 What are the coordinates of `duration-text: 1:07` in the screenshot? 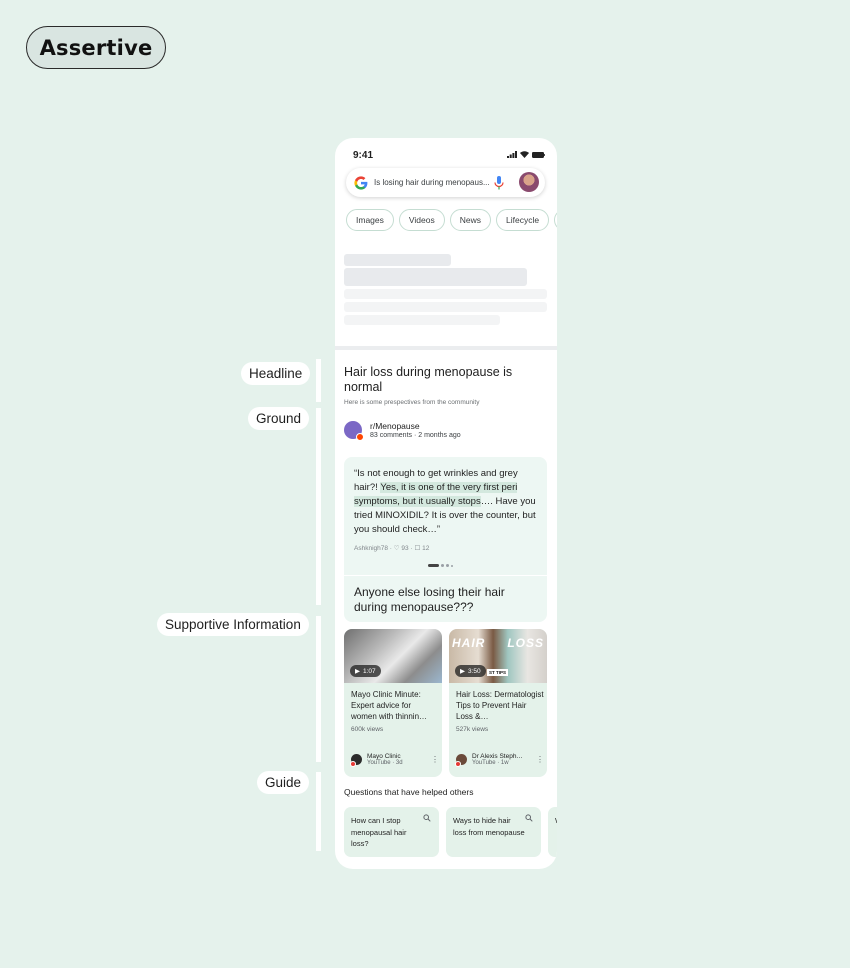 It's located at (369, 671).